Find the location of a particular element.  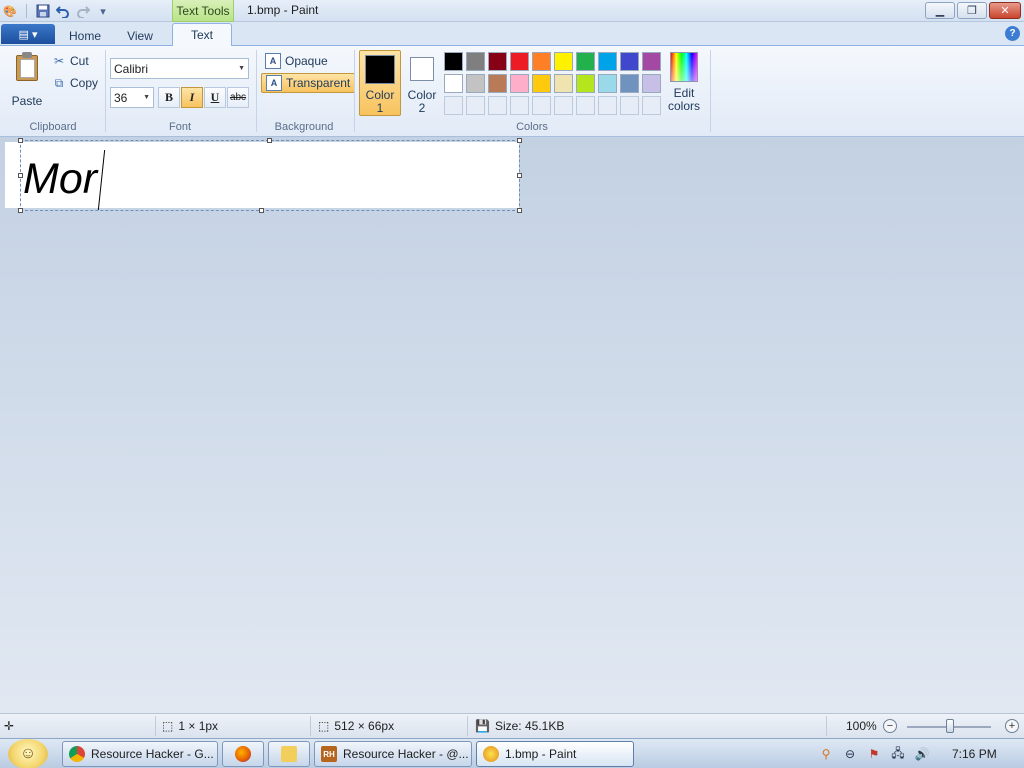

notification-icon: ⊖ is located at coordinates (850, 754).